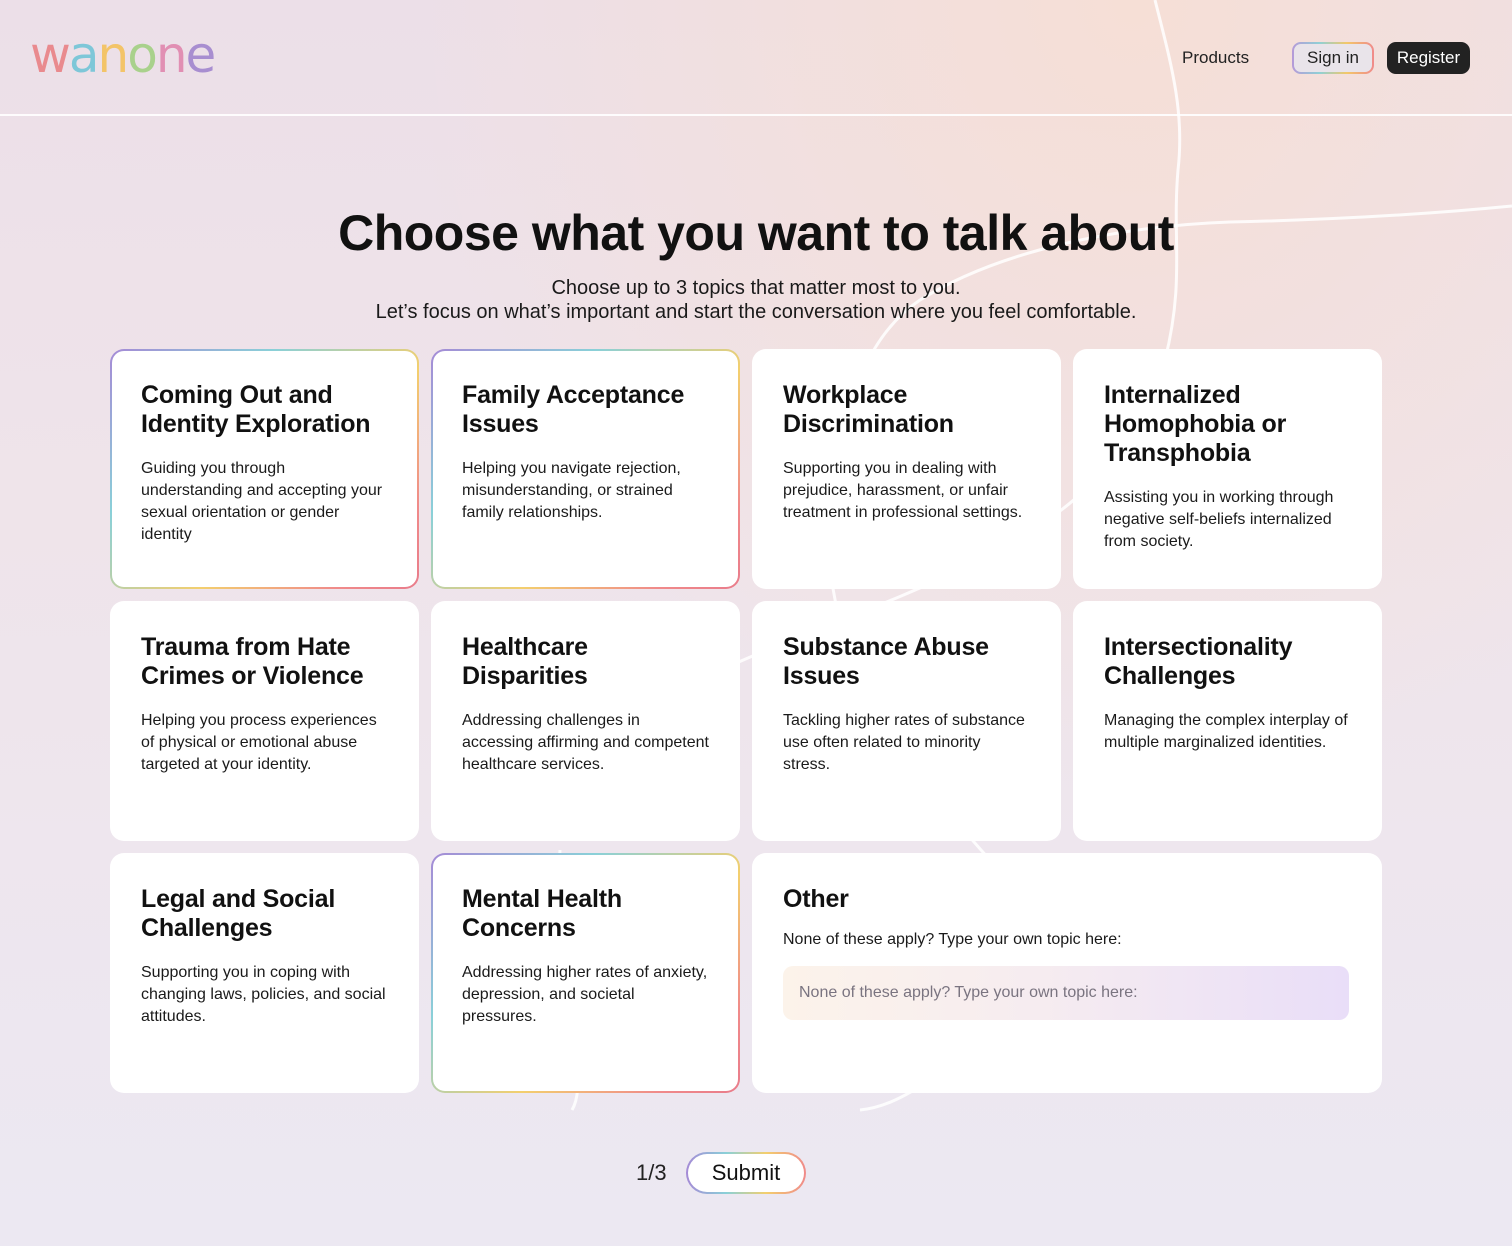 This screenshot has width=1512, height=1246. What do you see at coordinates (1333, 58) in the screenshot?
I see `sign-in-button: Sign in` at bounding box center [1333, 58].